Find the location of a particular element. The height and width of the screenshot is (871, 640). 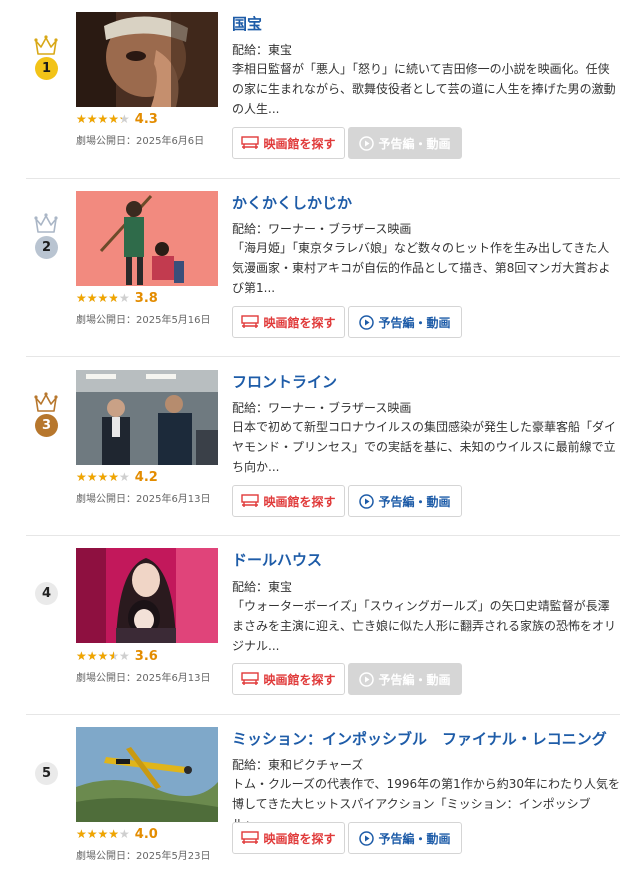

movie-title: ミッション：インポッシブル ファイナル・レコニング is located at coordinates (419, 738).